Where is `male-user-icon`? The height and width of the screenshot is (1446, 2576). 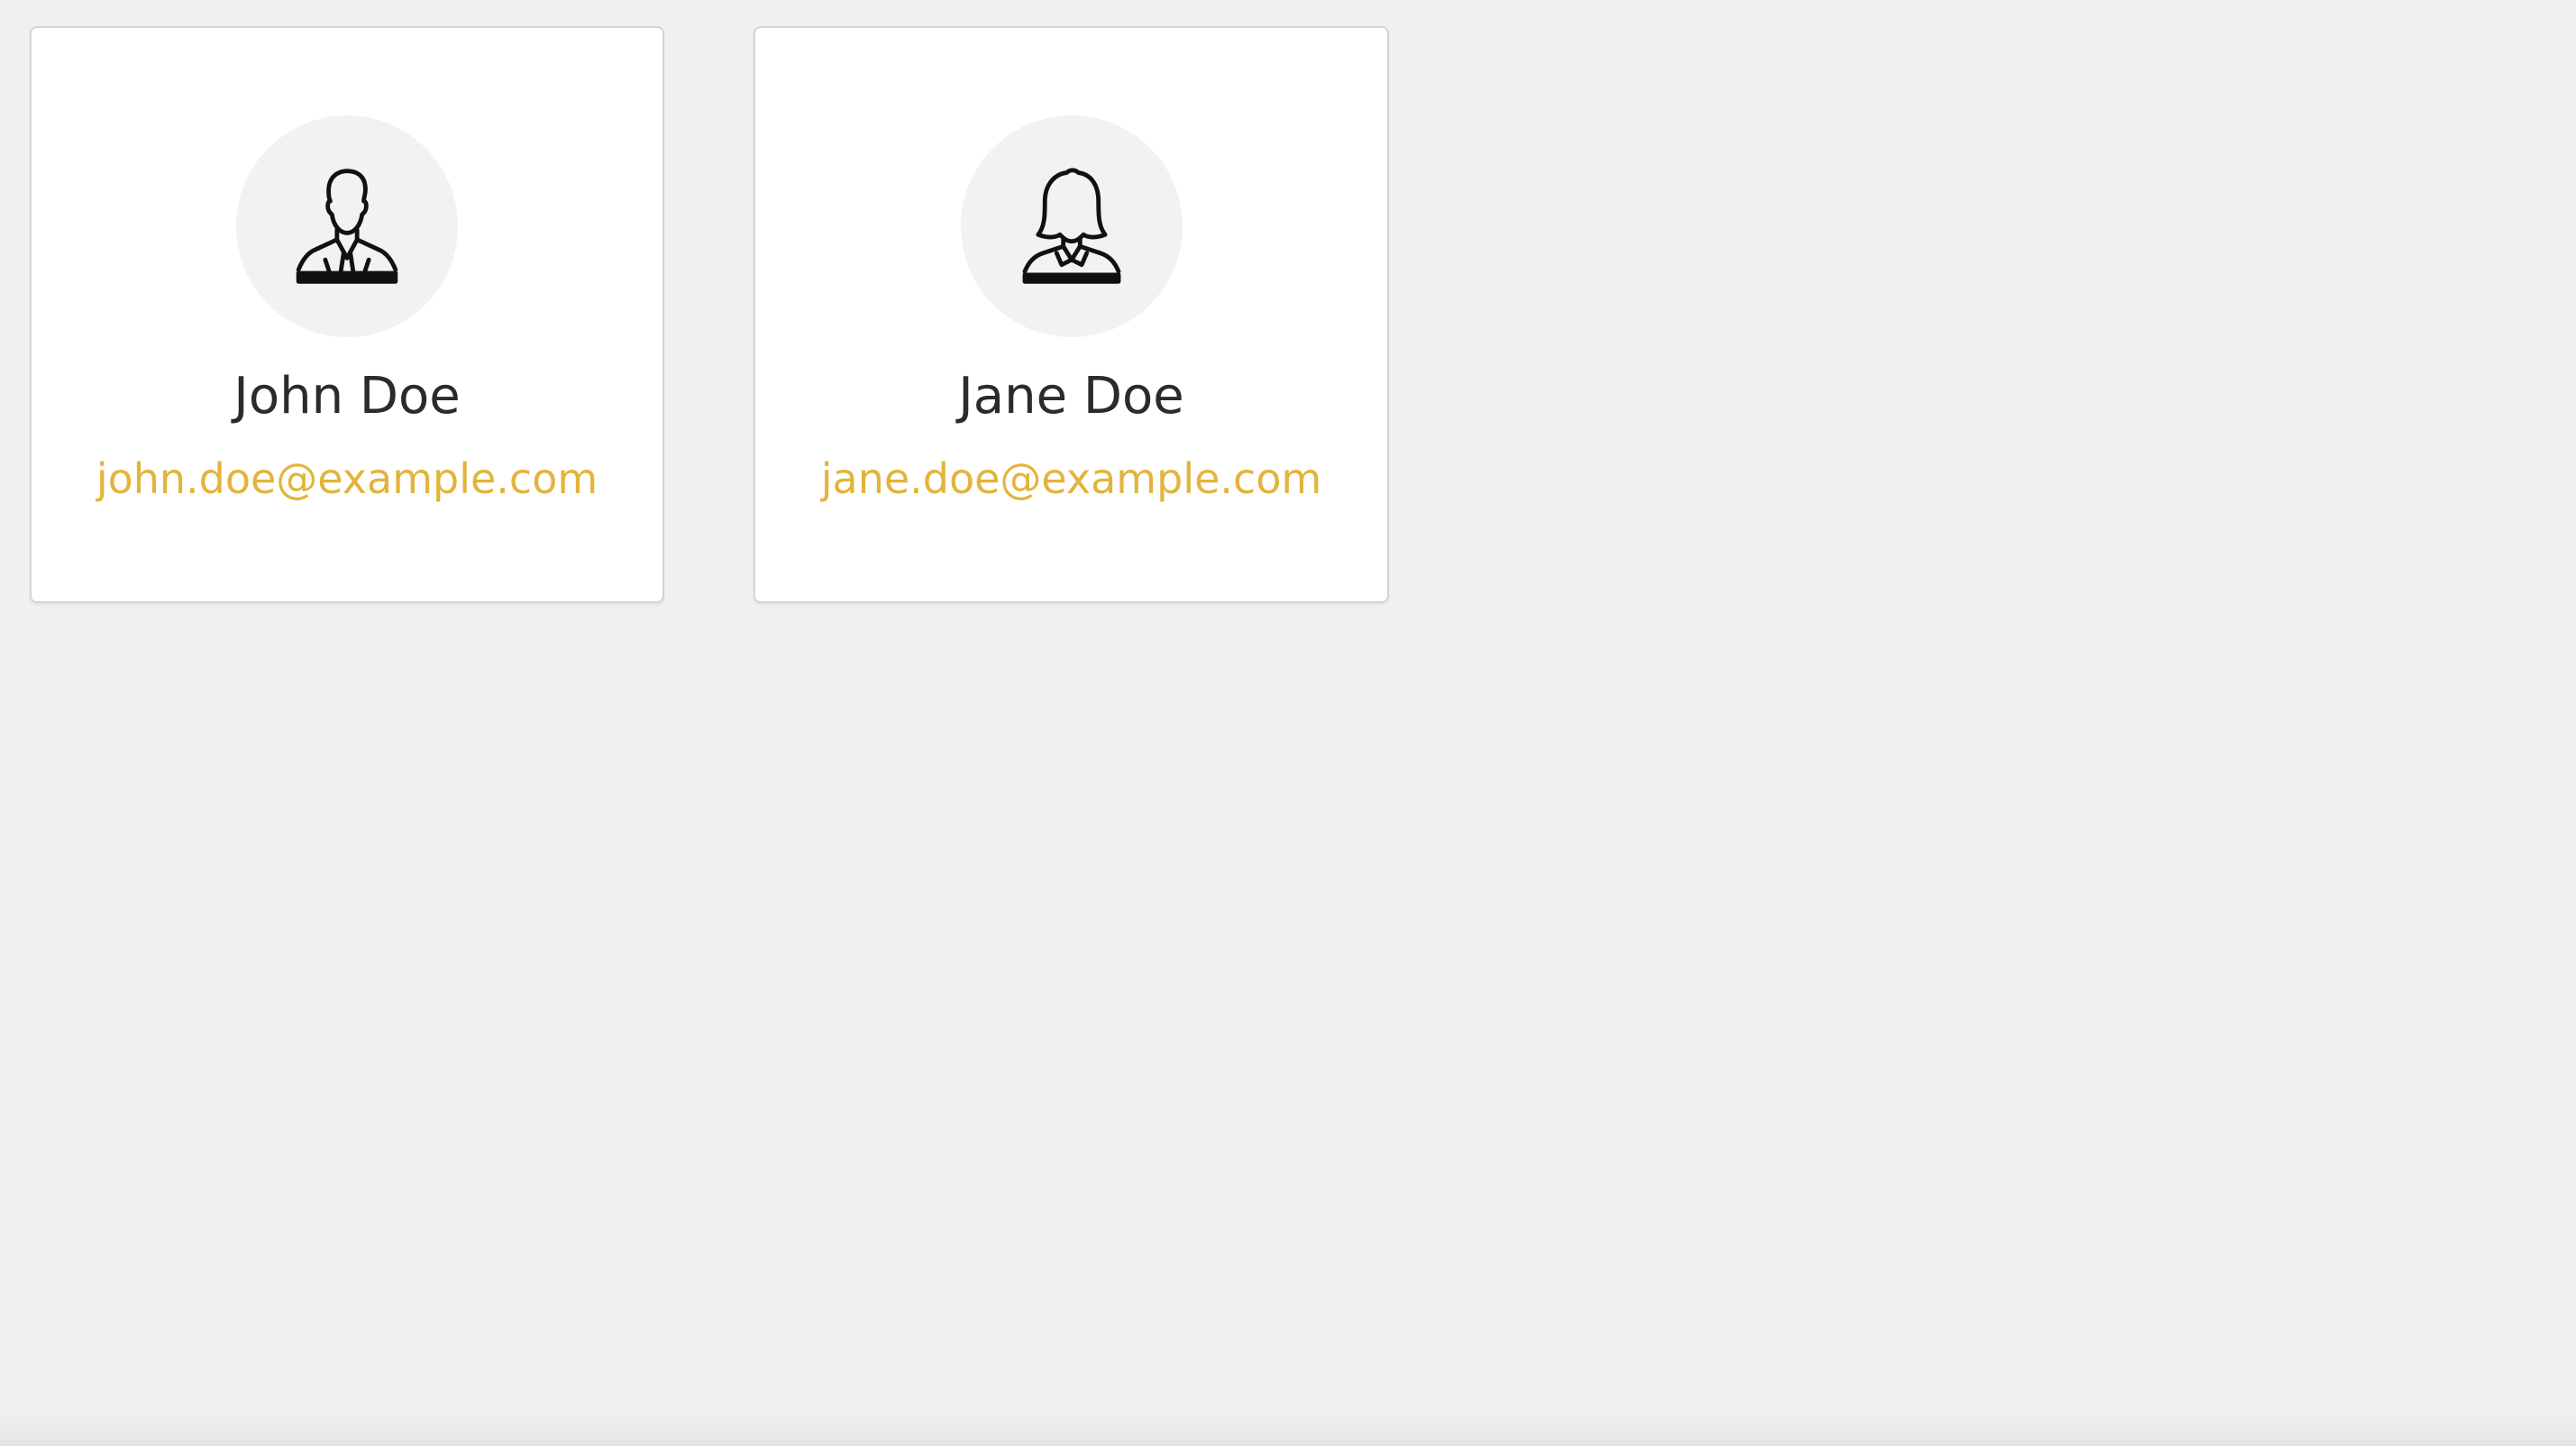 male-user-icon is located at coordinates (347, 226).